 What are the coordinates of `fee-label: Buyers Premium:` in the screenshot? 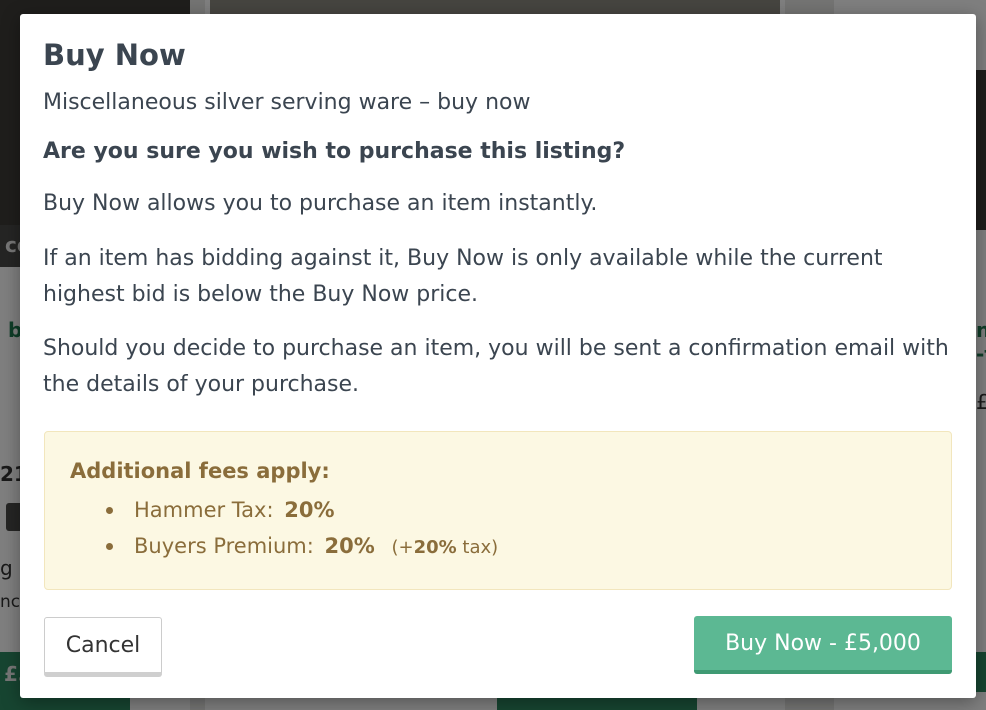 It's located at (224, 546).